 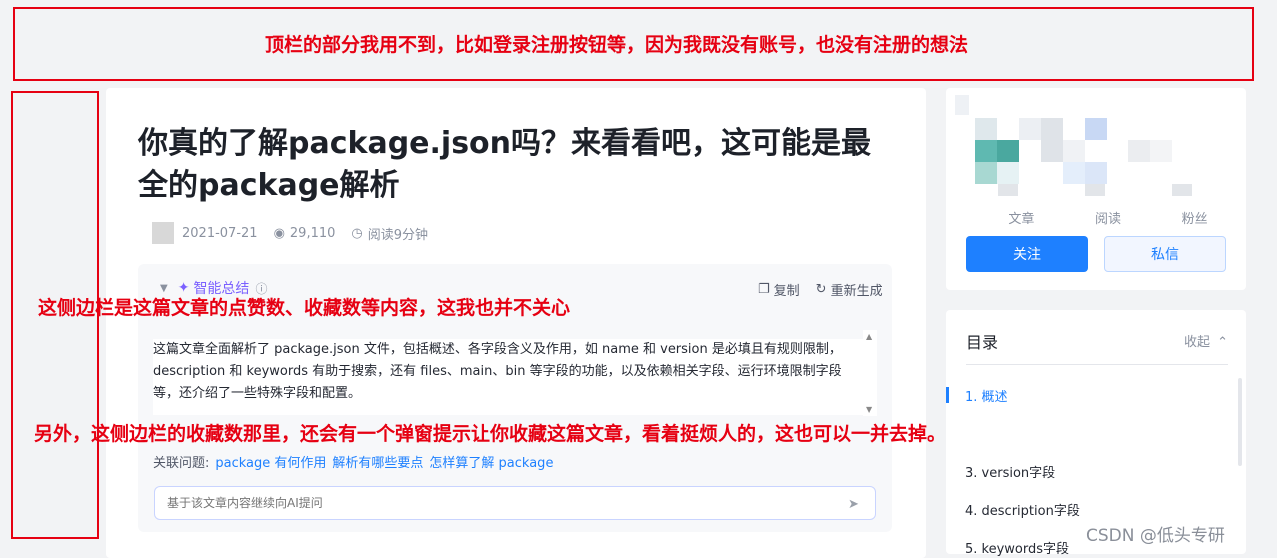 I want to click on related-questions: 关联问题: package 有何作用 解析有哪些要点 怎样算了解 package, so click(x=353, y=461).